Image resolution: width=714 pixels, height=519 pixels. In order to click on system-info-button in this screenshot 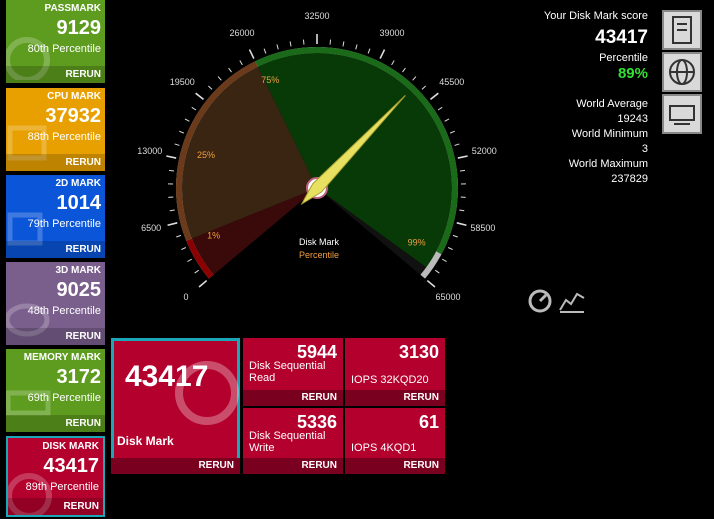, I will do `click(682, 30)`.